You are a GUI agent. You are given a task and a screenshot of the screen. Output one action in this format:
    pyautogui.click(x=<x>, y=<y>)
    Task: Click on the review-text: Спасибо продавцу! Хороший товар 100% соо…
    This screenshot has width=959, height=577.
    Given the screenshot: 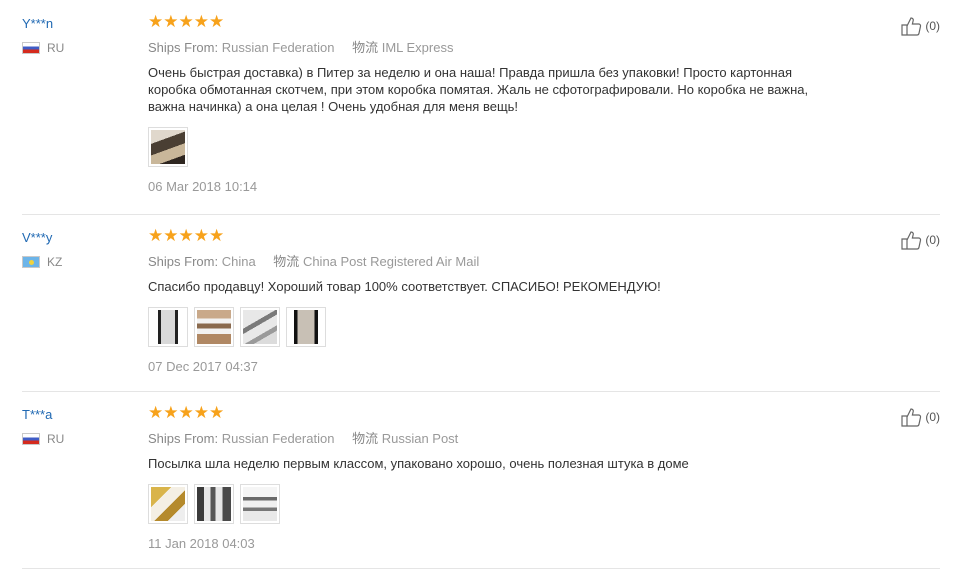 What is the action you would take?
    pyautogui.click(x=404, y=286)
    